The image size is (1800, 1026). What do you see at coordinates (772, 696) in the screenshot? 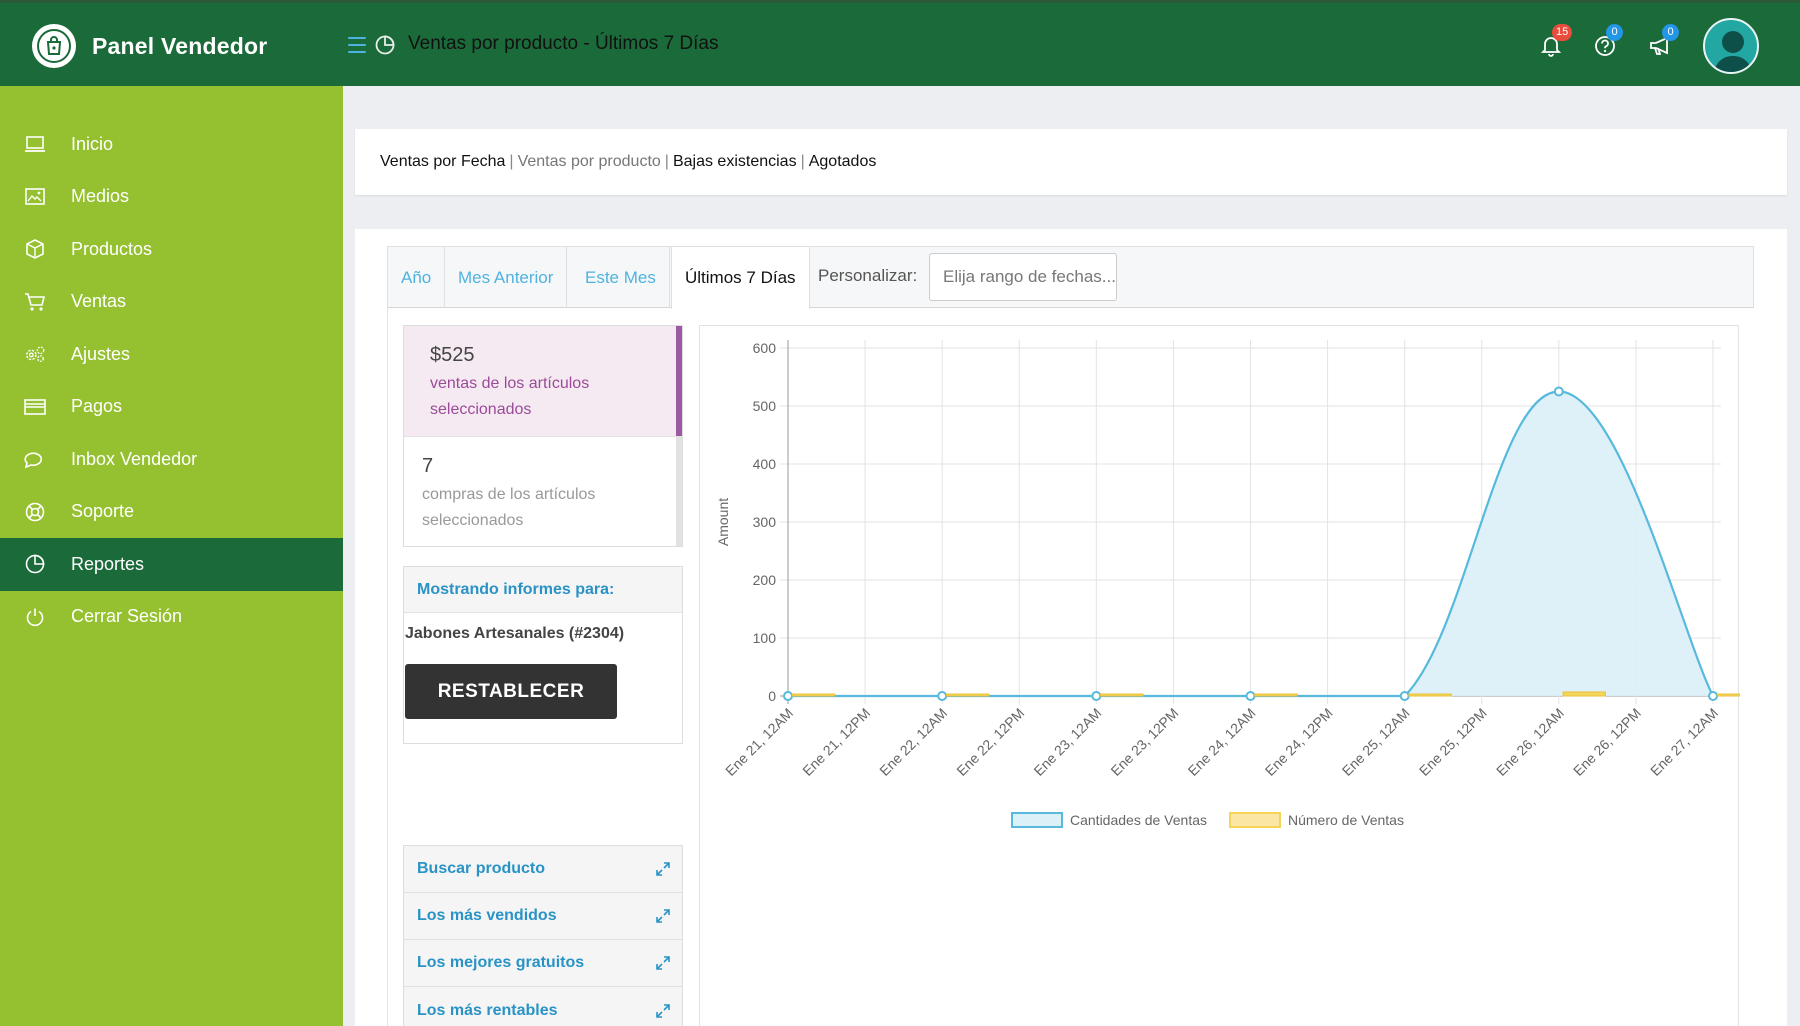
I see `y-tick-label: 0` at bounding box center [772, 696].